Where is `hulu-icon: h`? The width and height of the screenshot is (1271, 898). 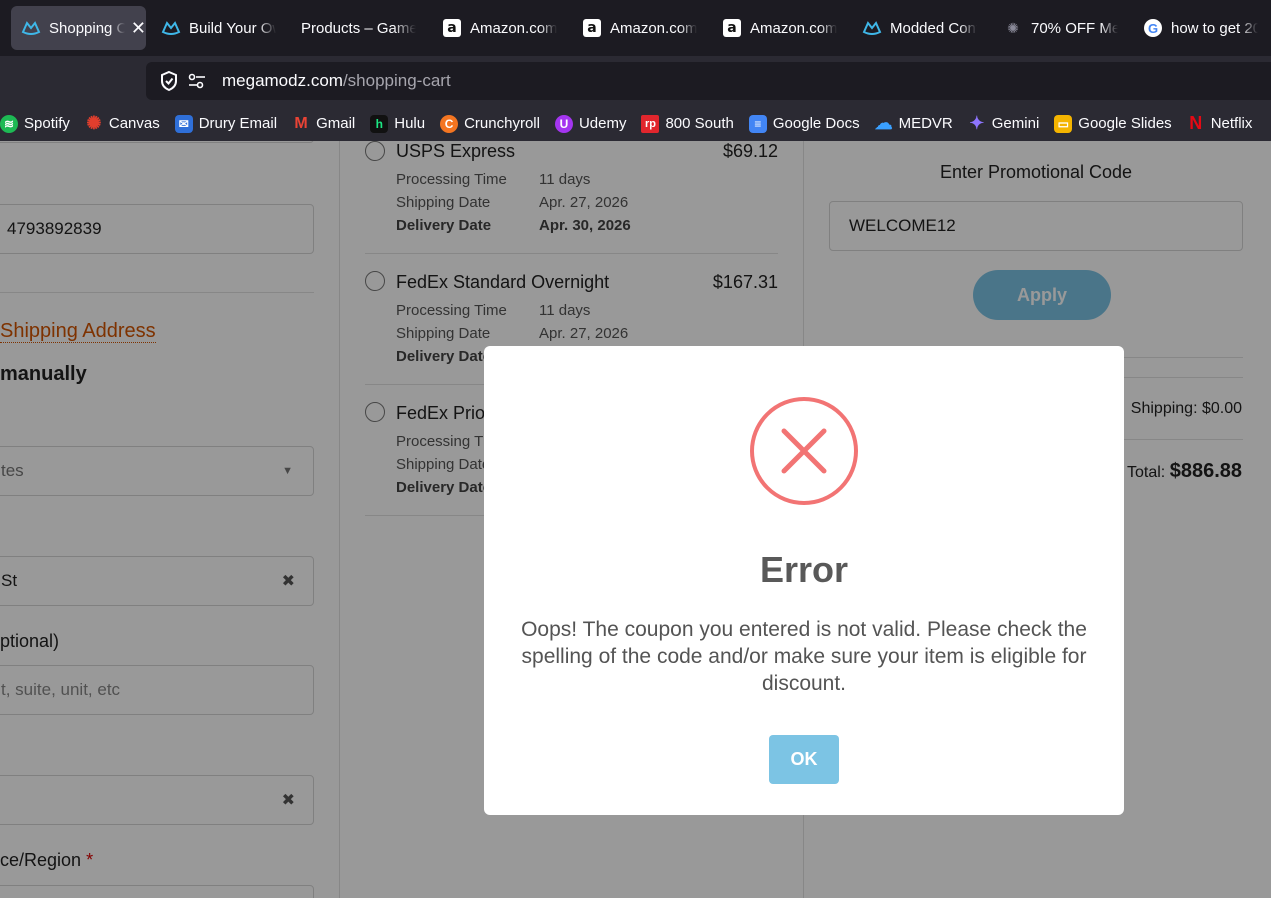
hulu-icon: h is located at coordinates (379, 123).